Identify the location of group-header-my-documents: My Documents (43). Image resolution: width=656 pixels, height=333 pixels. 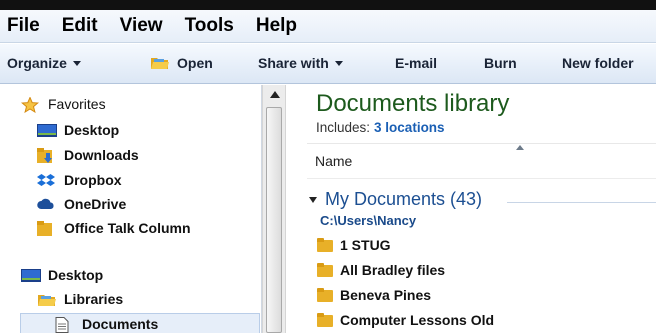
(395, 199).